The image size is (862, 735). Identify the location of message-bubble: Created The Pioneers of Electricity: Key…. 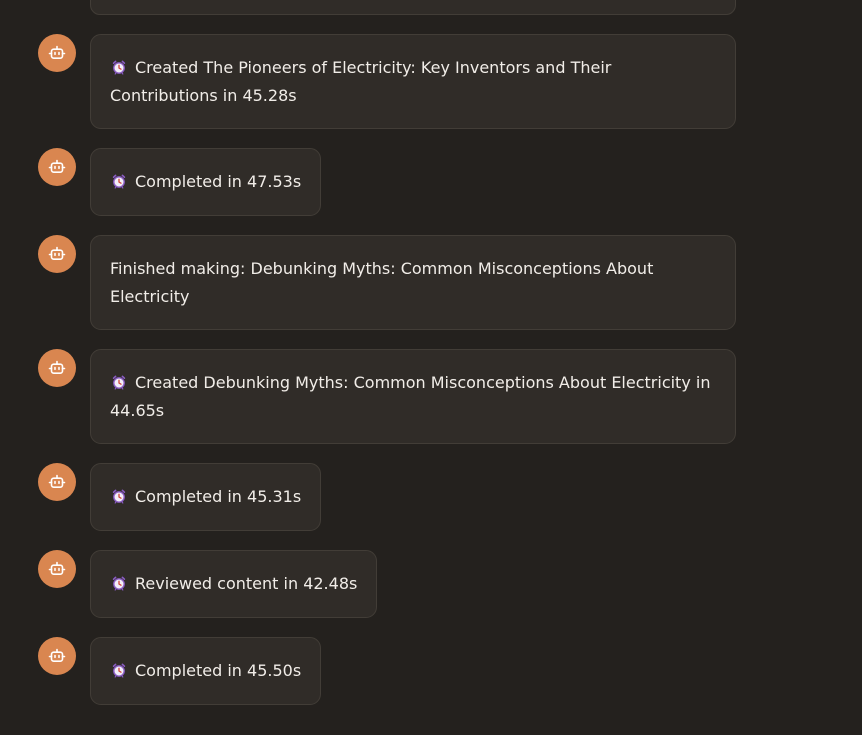
(413, 81).